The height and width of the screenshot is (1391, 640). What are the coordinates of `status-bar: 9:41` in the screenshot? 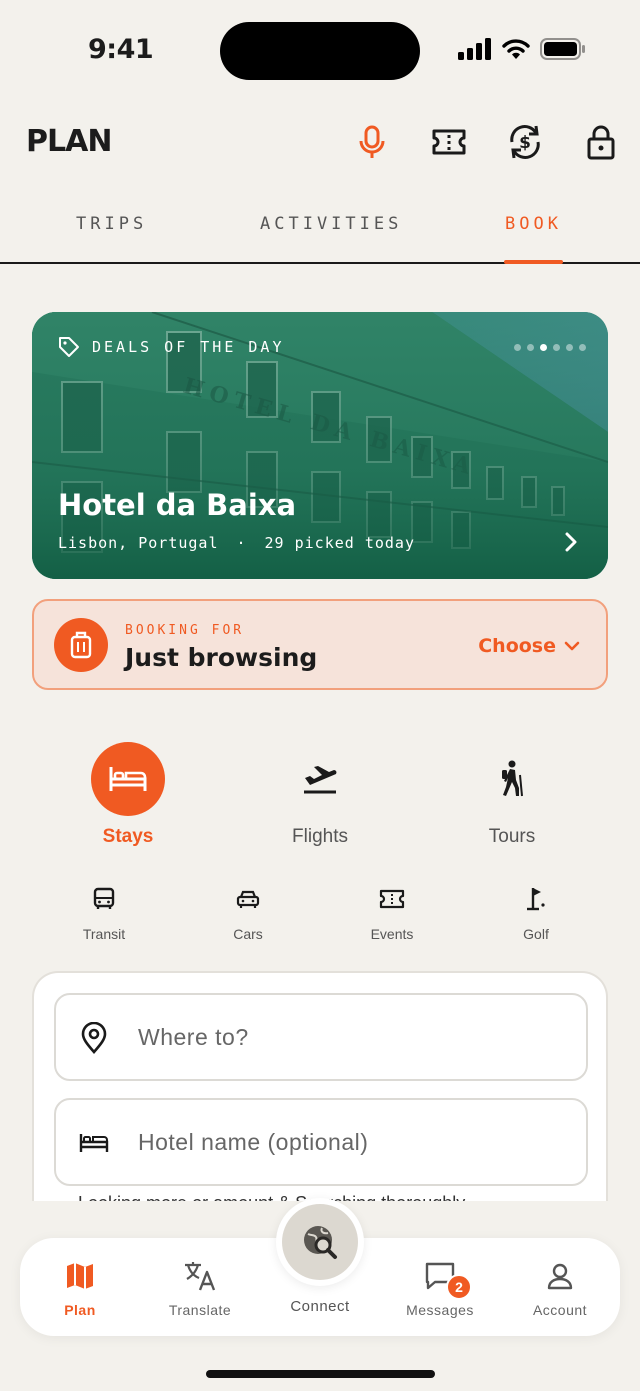 It's located at (320, 50).